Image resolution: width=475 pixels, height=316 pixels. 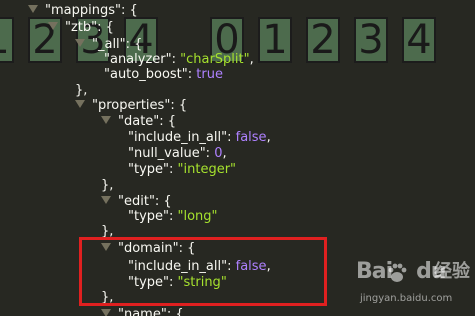 I want to click on json-line-ztb: "ztb": {, so click(x=81, y=27).